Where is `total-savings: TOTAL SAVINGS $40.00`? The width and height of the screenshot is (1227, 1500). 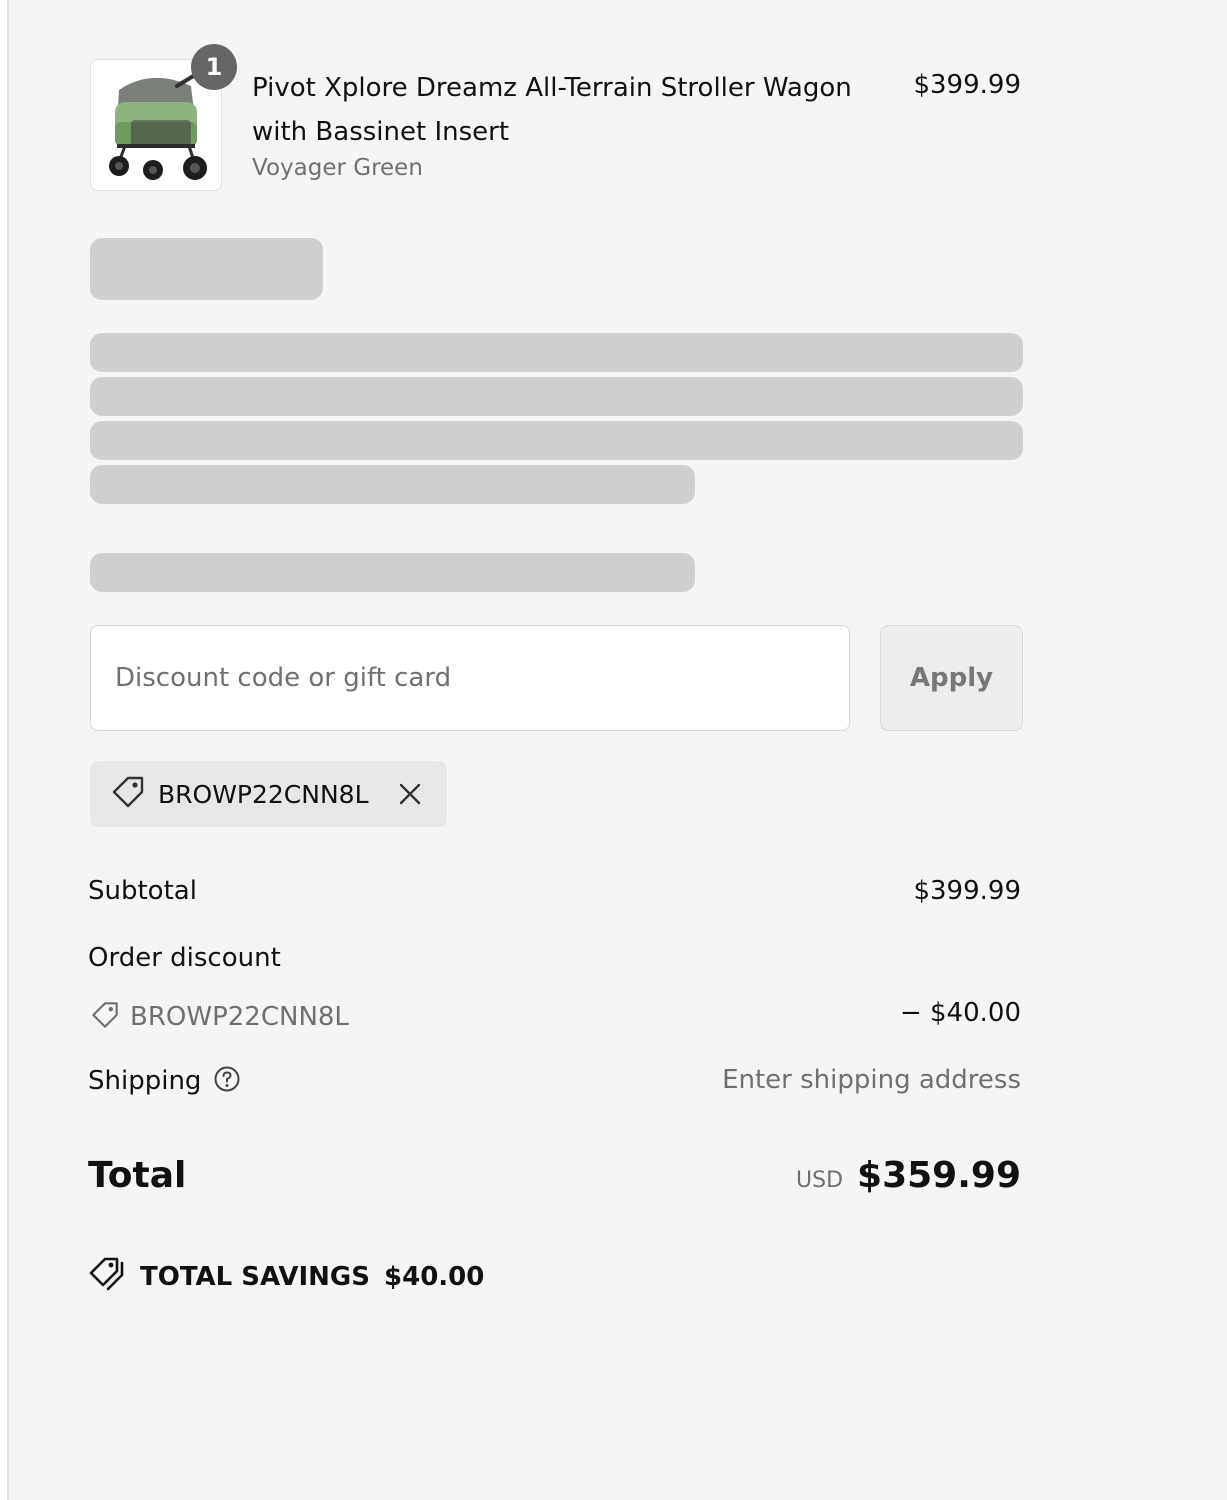
total-savings: TOTAL SAVINGS $40.00 is located at coordinates (286, 1276).